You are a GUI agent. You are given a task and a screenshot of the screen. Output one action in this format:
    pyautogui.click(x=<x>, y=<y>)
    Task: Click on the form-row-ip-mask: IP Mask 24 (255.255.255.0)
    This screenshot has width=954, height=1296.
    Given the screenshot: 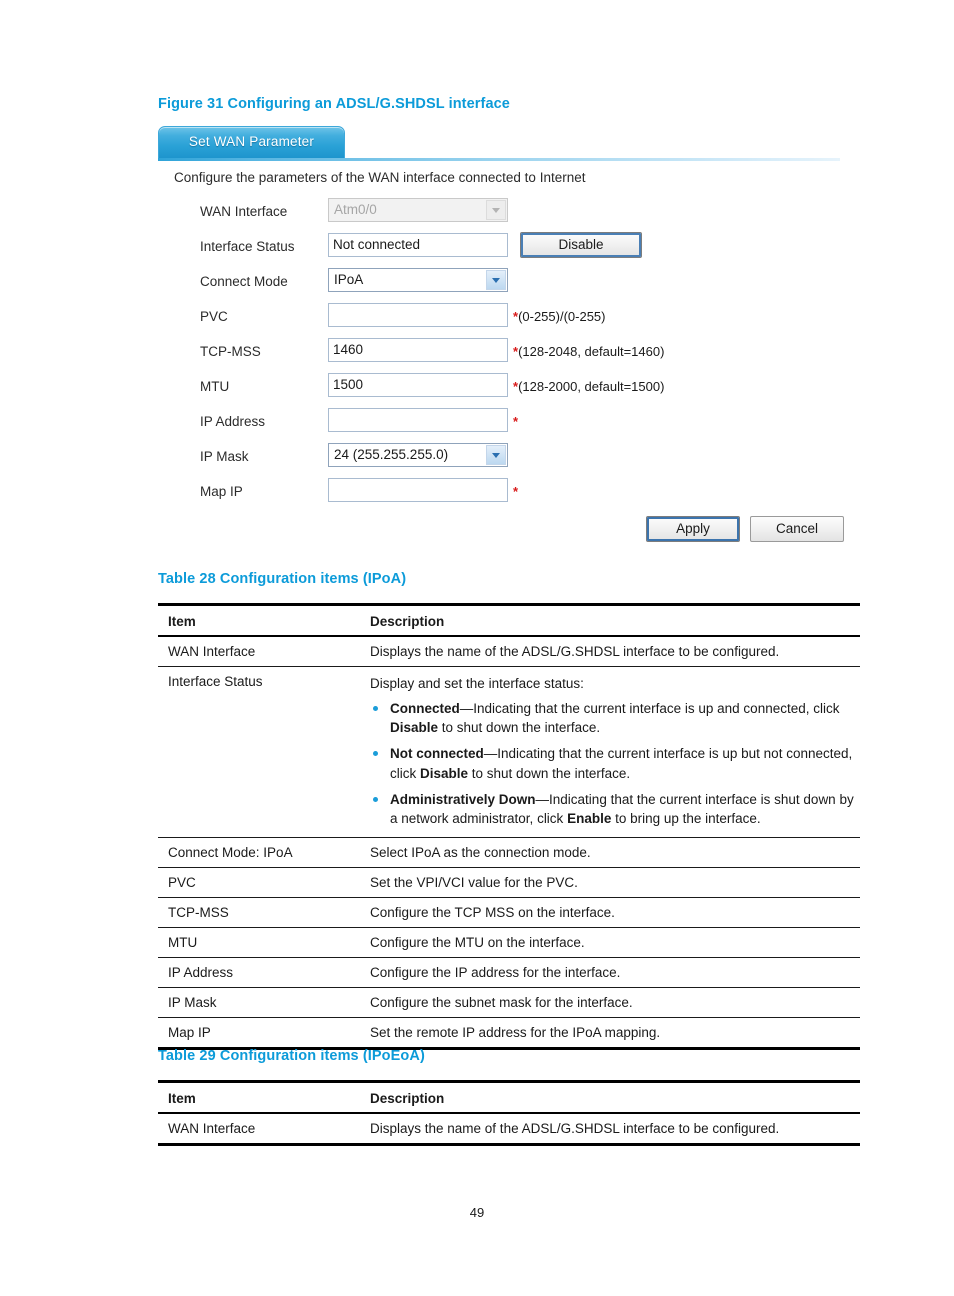 What is the action you would take?
    pyautogui.click(x=509, y=458)
    